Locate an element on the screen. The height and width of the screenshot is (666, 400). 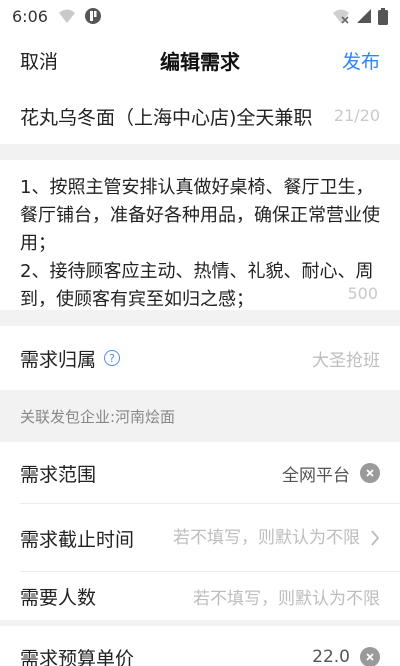
headcount-label: 需要人数 is located at coordinates (58, 597).